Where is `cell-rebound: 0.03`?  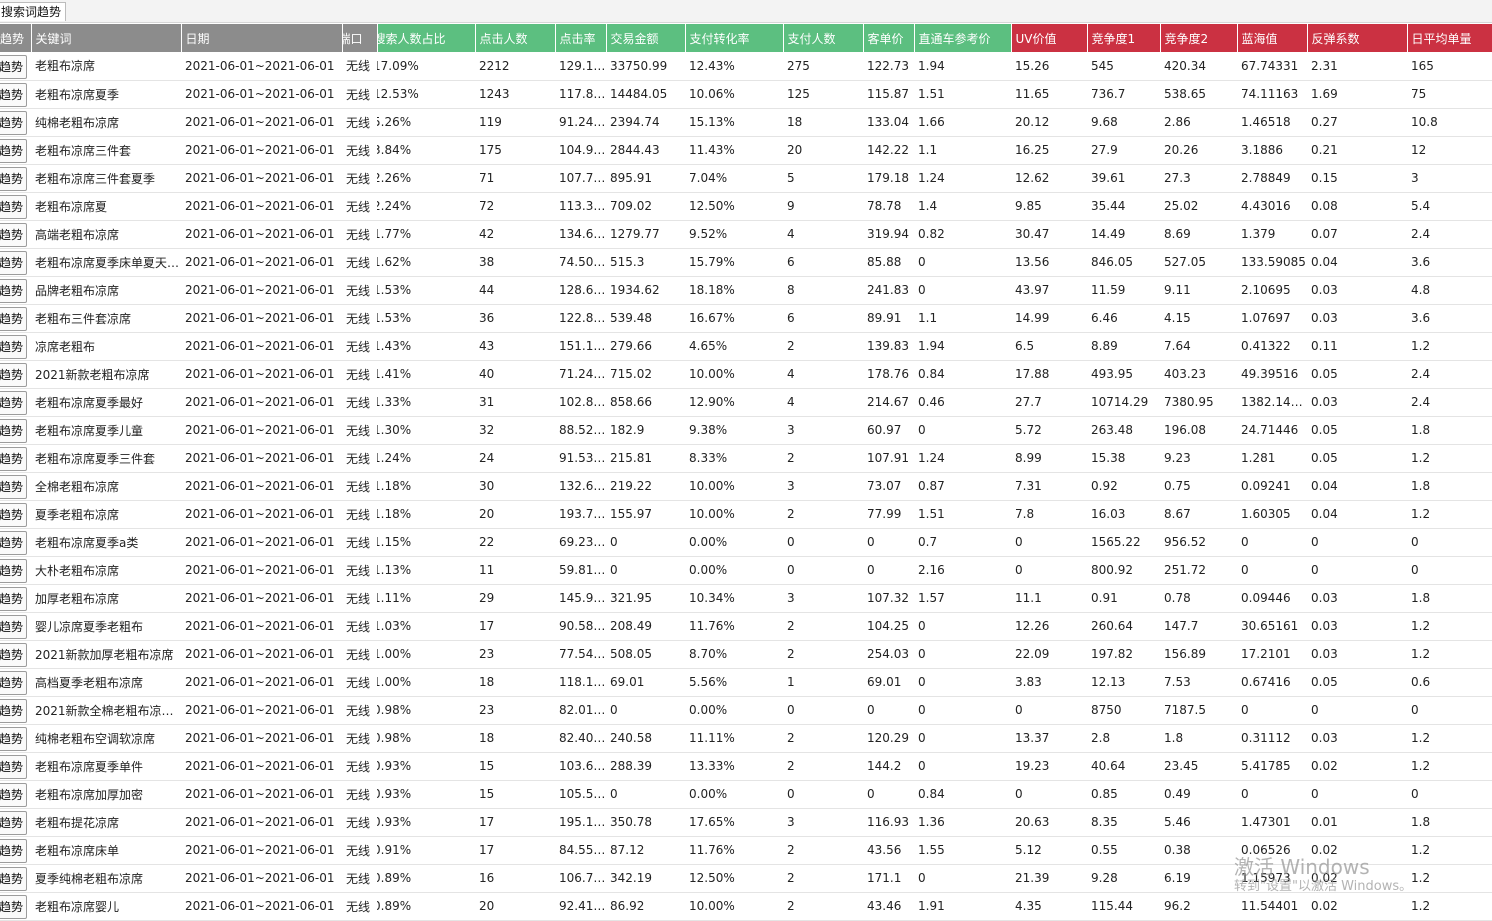 cell-rebound: 0.03 is located at coordinates (1357, 738).